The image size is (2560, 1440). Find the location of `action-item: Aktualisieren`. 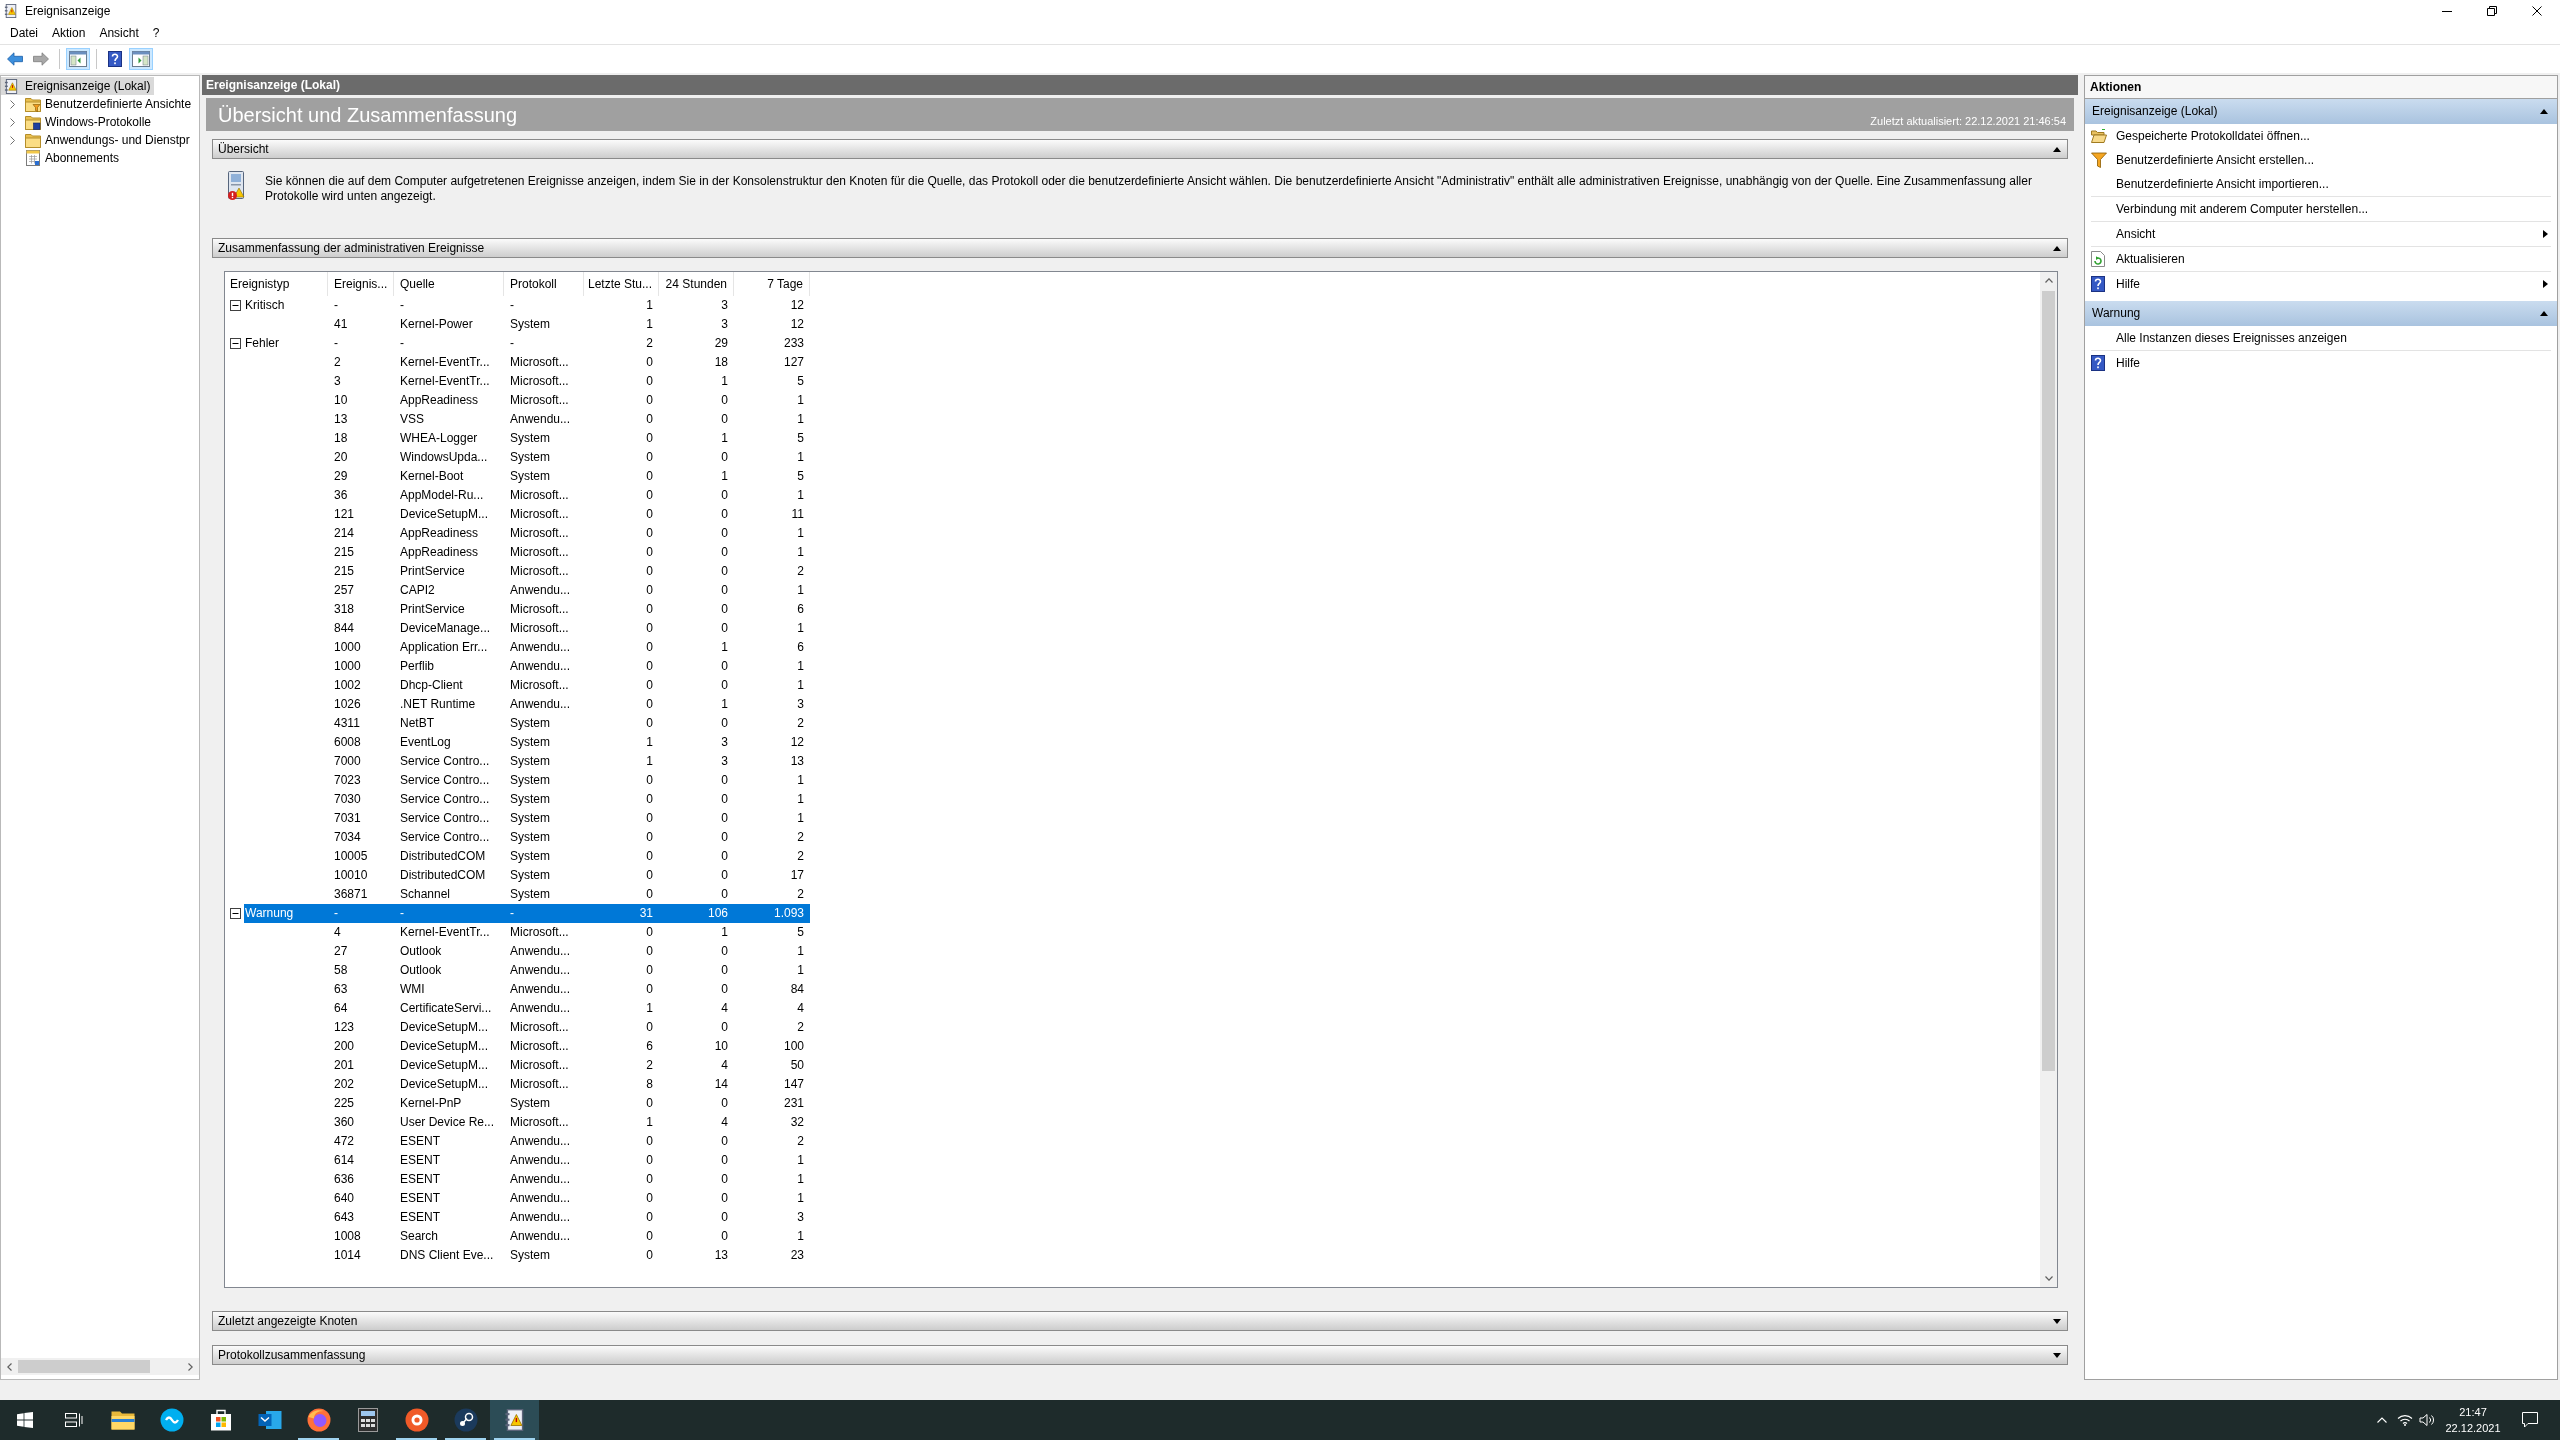

action-item: Aktualisieren is located at coordinates (2321, 259).